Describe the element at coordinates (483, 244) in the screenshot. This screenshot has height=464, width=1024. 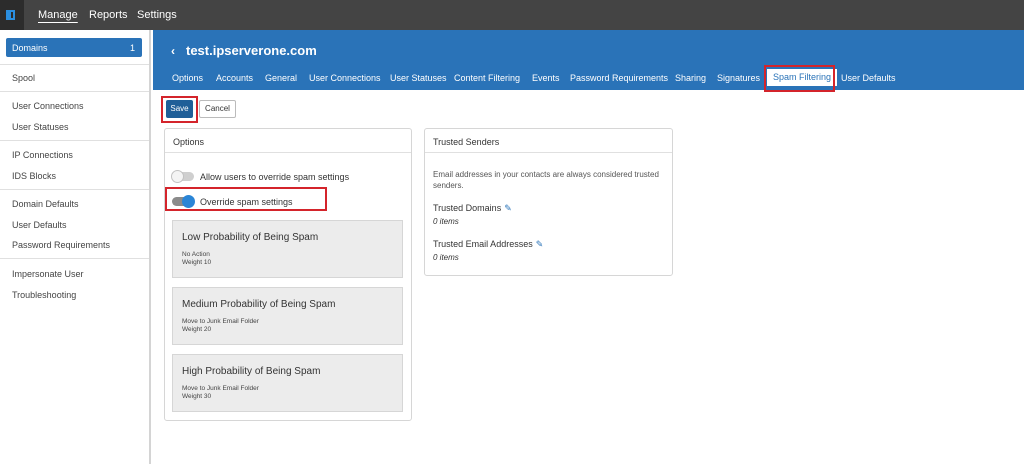
I see `trusted-emails-label: Trusted Email Addresses` at that location.